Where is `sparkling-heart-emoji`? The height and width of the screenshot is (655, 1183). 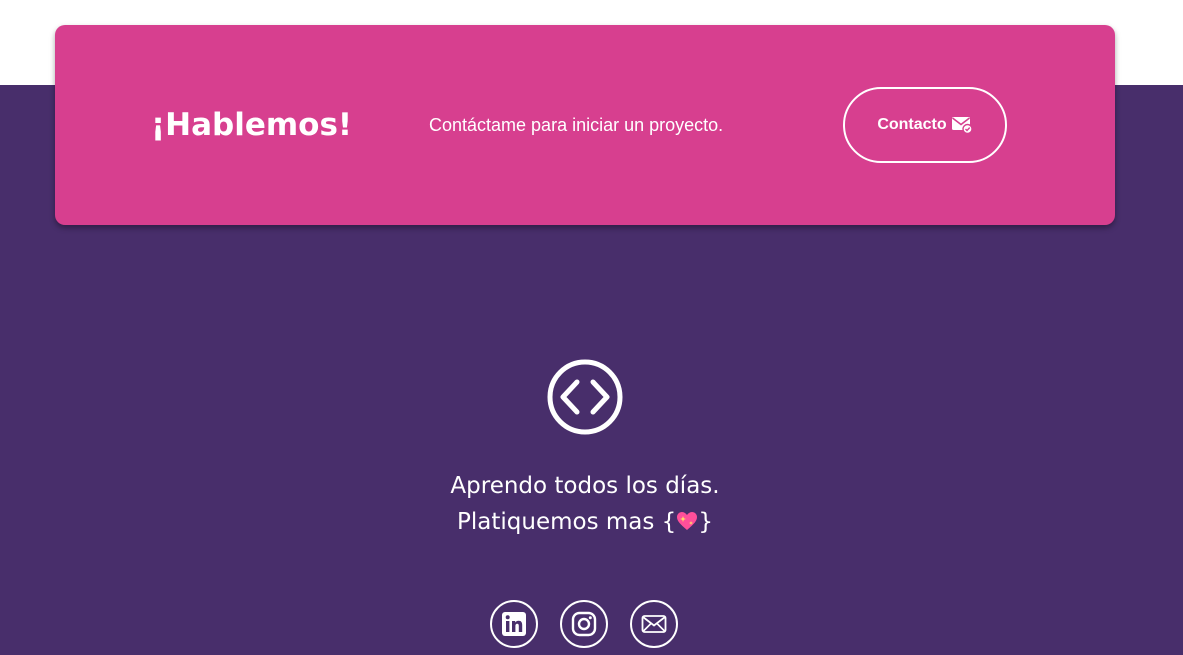 sparkling-heart-emoji is located at coordinates (687, 521).